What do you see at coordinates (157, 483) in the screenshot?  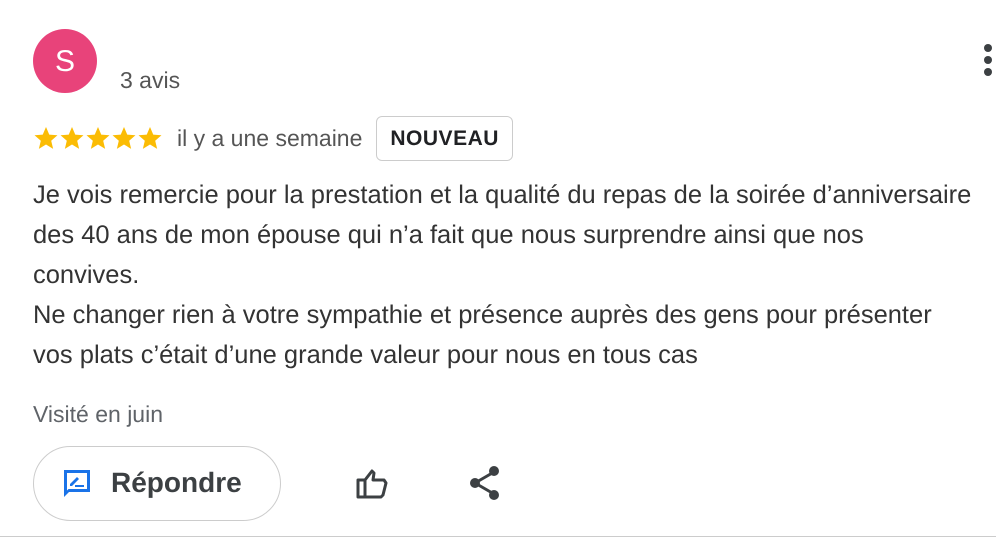 I see `reply-button: Répondre` at bounding box center [157, 483].